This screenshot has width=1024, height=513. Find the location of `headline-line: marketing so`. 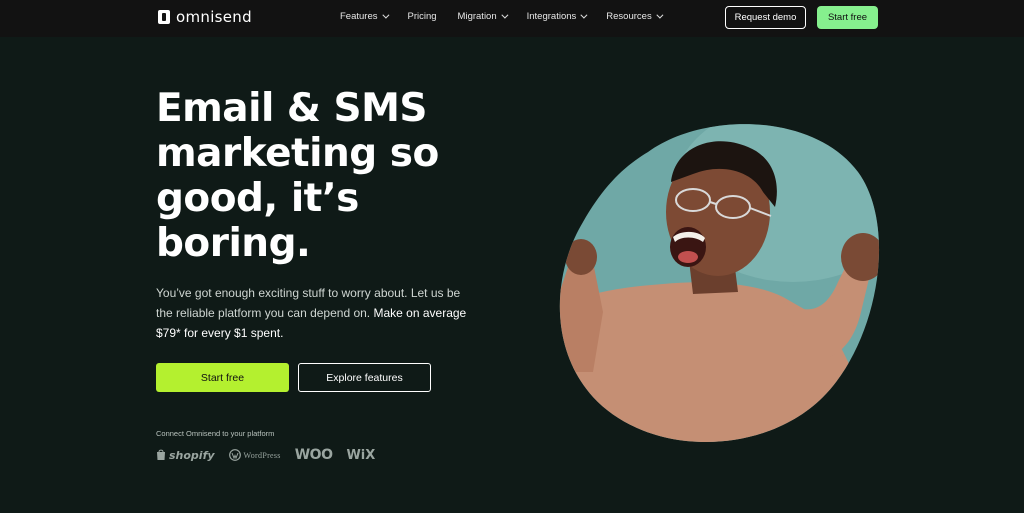

headline-line: marketing so is located at coordinates (297, 153).